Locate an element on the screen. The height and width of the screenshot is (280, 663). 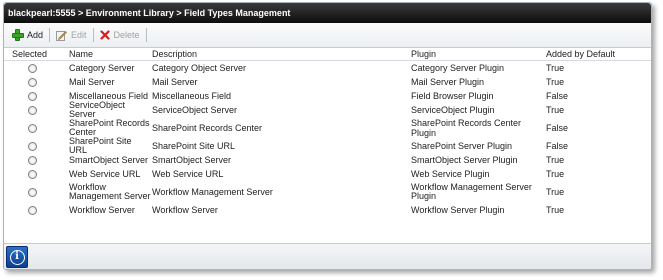
cell-description: Category Object Server is located at coordinates (199, 68).